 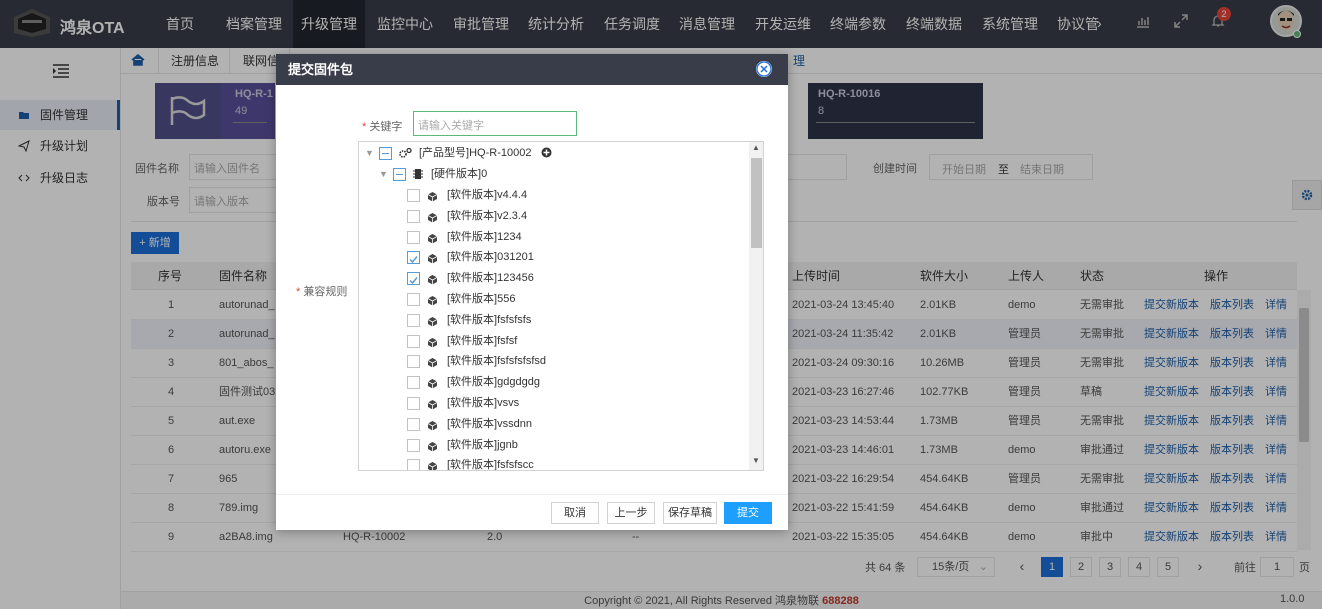 I want to click on software-label: [软件版本]1234, so click(x=484, y=236).